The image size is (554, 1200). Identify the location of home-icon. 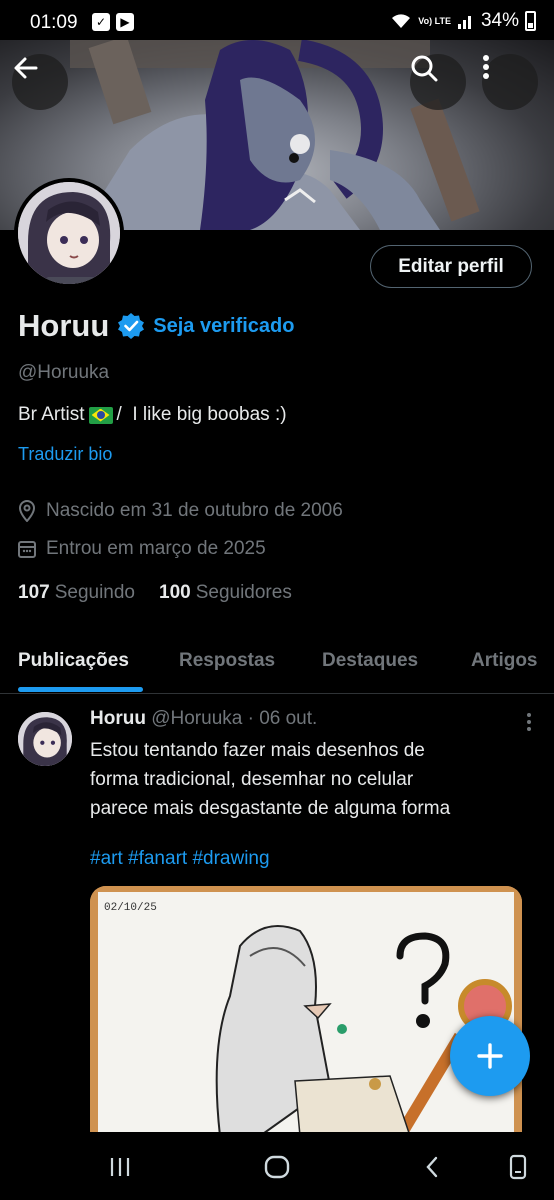
(277, 1167).